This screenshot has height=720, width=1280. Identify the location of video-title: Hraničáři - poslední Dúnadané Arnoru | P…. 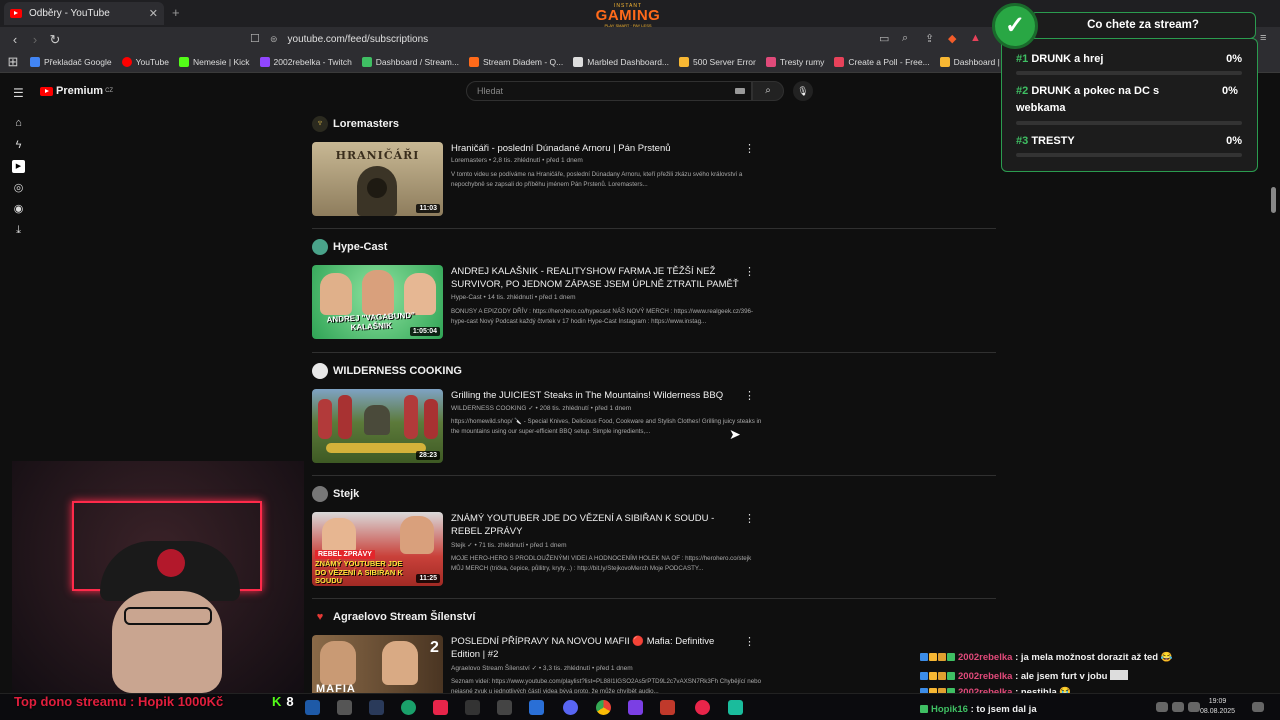
(596, 148).